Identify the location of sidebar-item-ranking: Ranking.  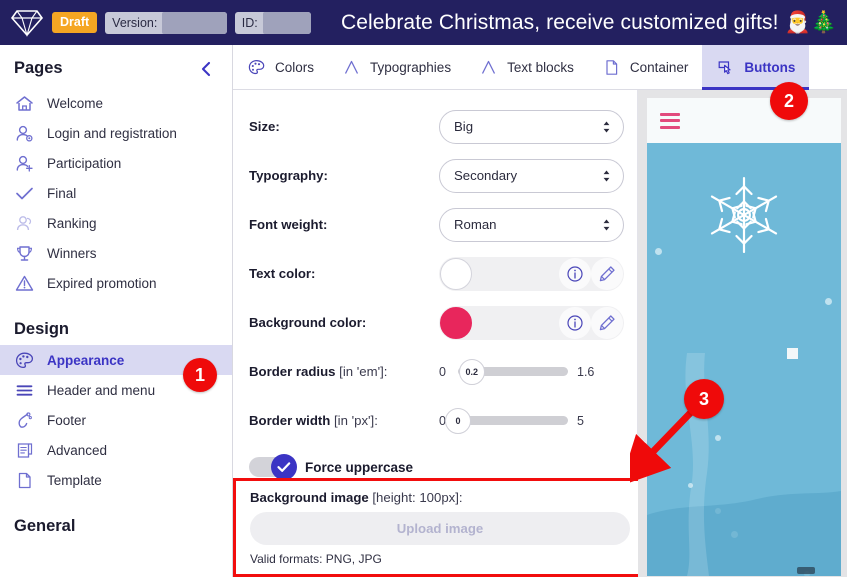
(116, 223).